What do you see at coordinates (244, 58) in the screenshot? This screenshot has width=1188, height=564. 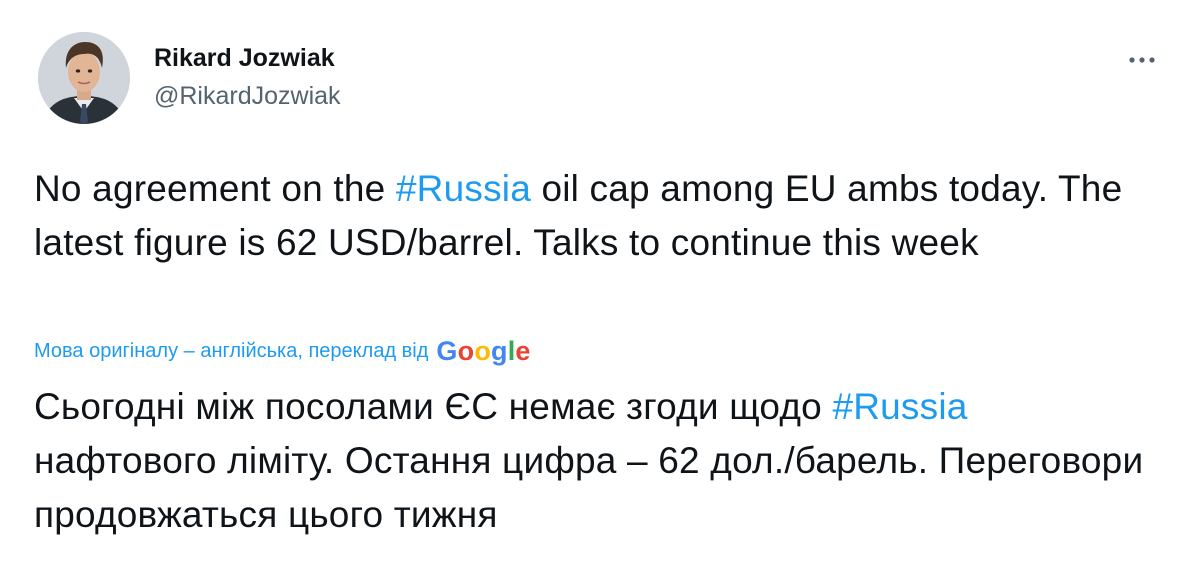 I see `author-name: Rikard Jozwiak` at bounding box center [244, 58].